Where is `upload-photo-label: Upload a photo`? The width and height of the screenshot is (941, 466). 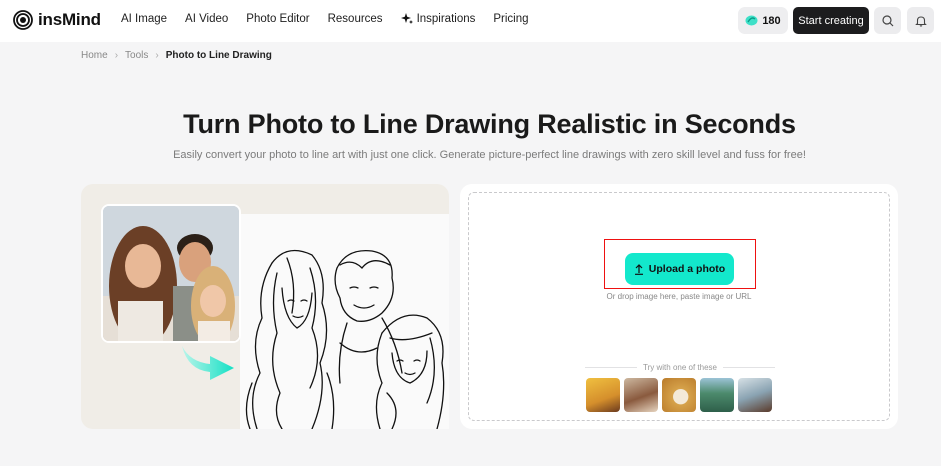 upload-photo-label: Upload a photo is located at coordinates (687, 269).